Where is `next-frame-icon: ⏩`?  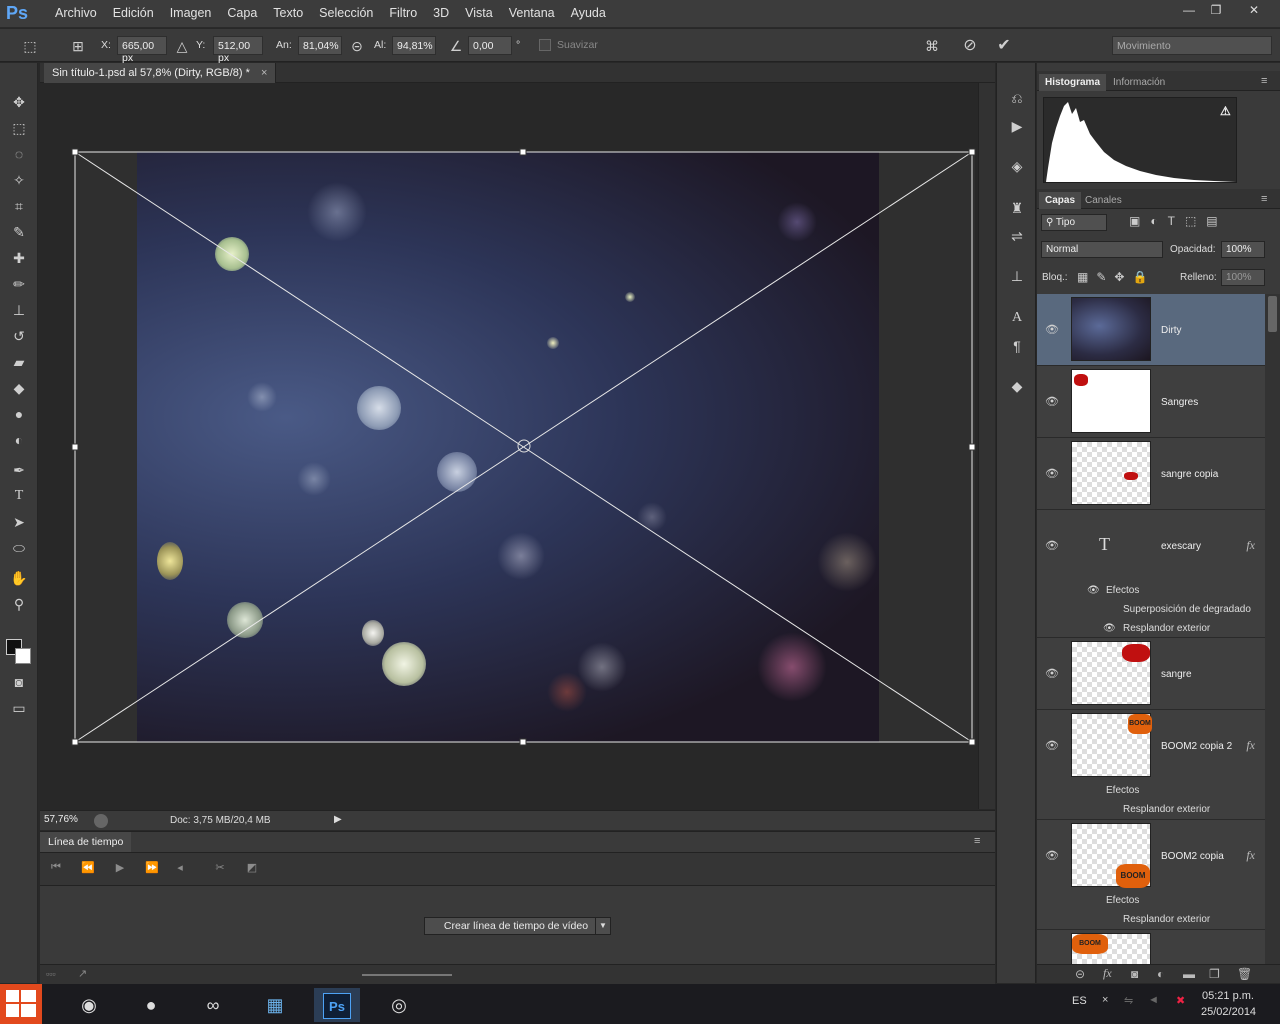
next-frame-icon: ⏩ is located at coordinates (152, 869).